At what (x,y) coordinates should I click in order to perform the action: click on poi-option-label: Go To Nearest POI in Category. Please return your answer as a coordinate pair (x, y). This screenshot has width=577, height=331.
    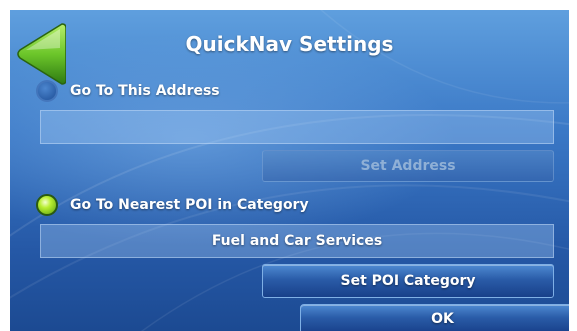
    Looking at the image, I should click on (189, 205).